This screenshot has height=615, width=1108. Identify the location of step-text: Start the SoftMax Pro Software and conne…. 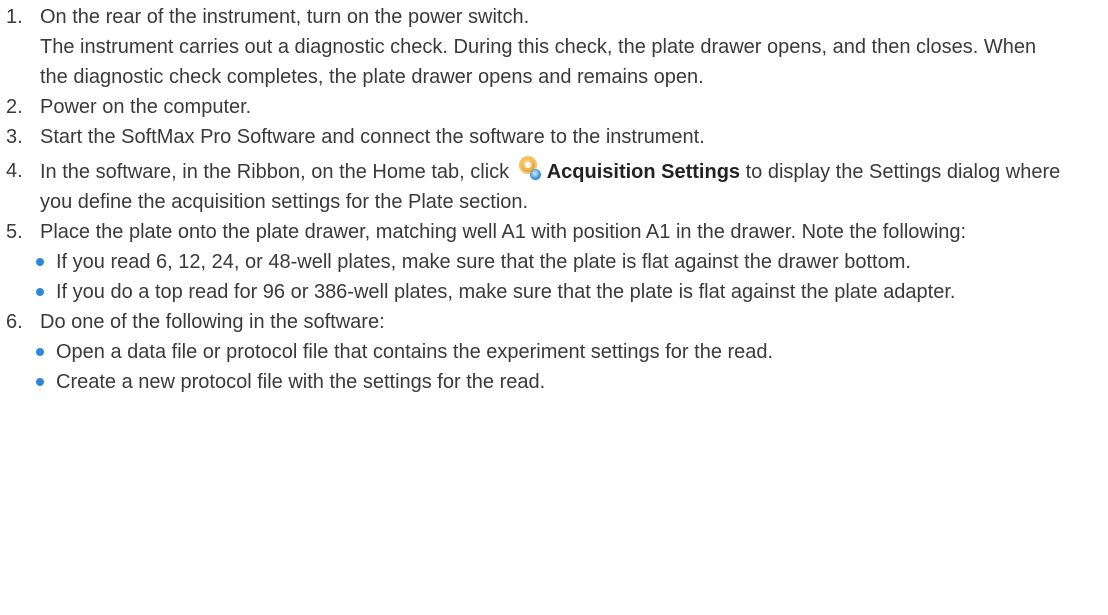
(372, 137).